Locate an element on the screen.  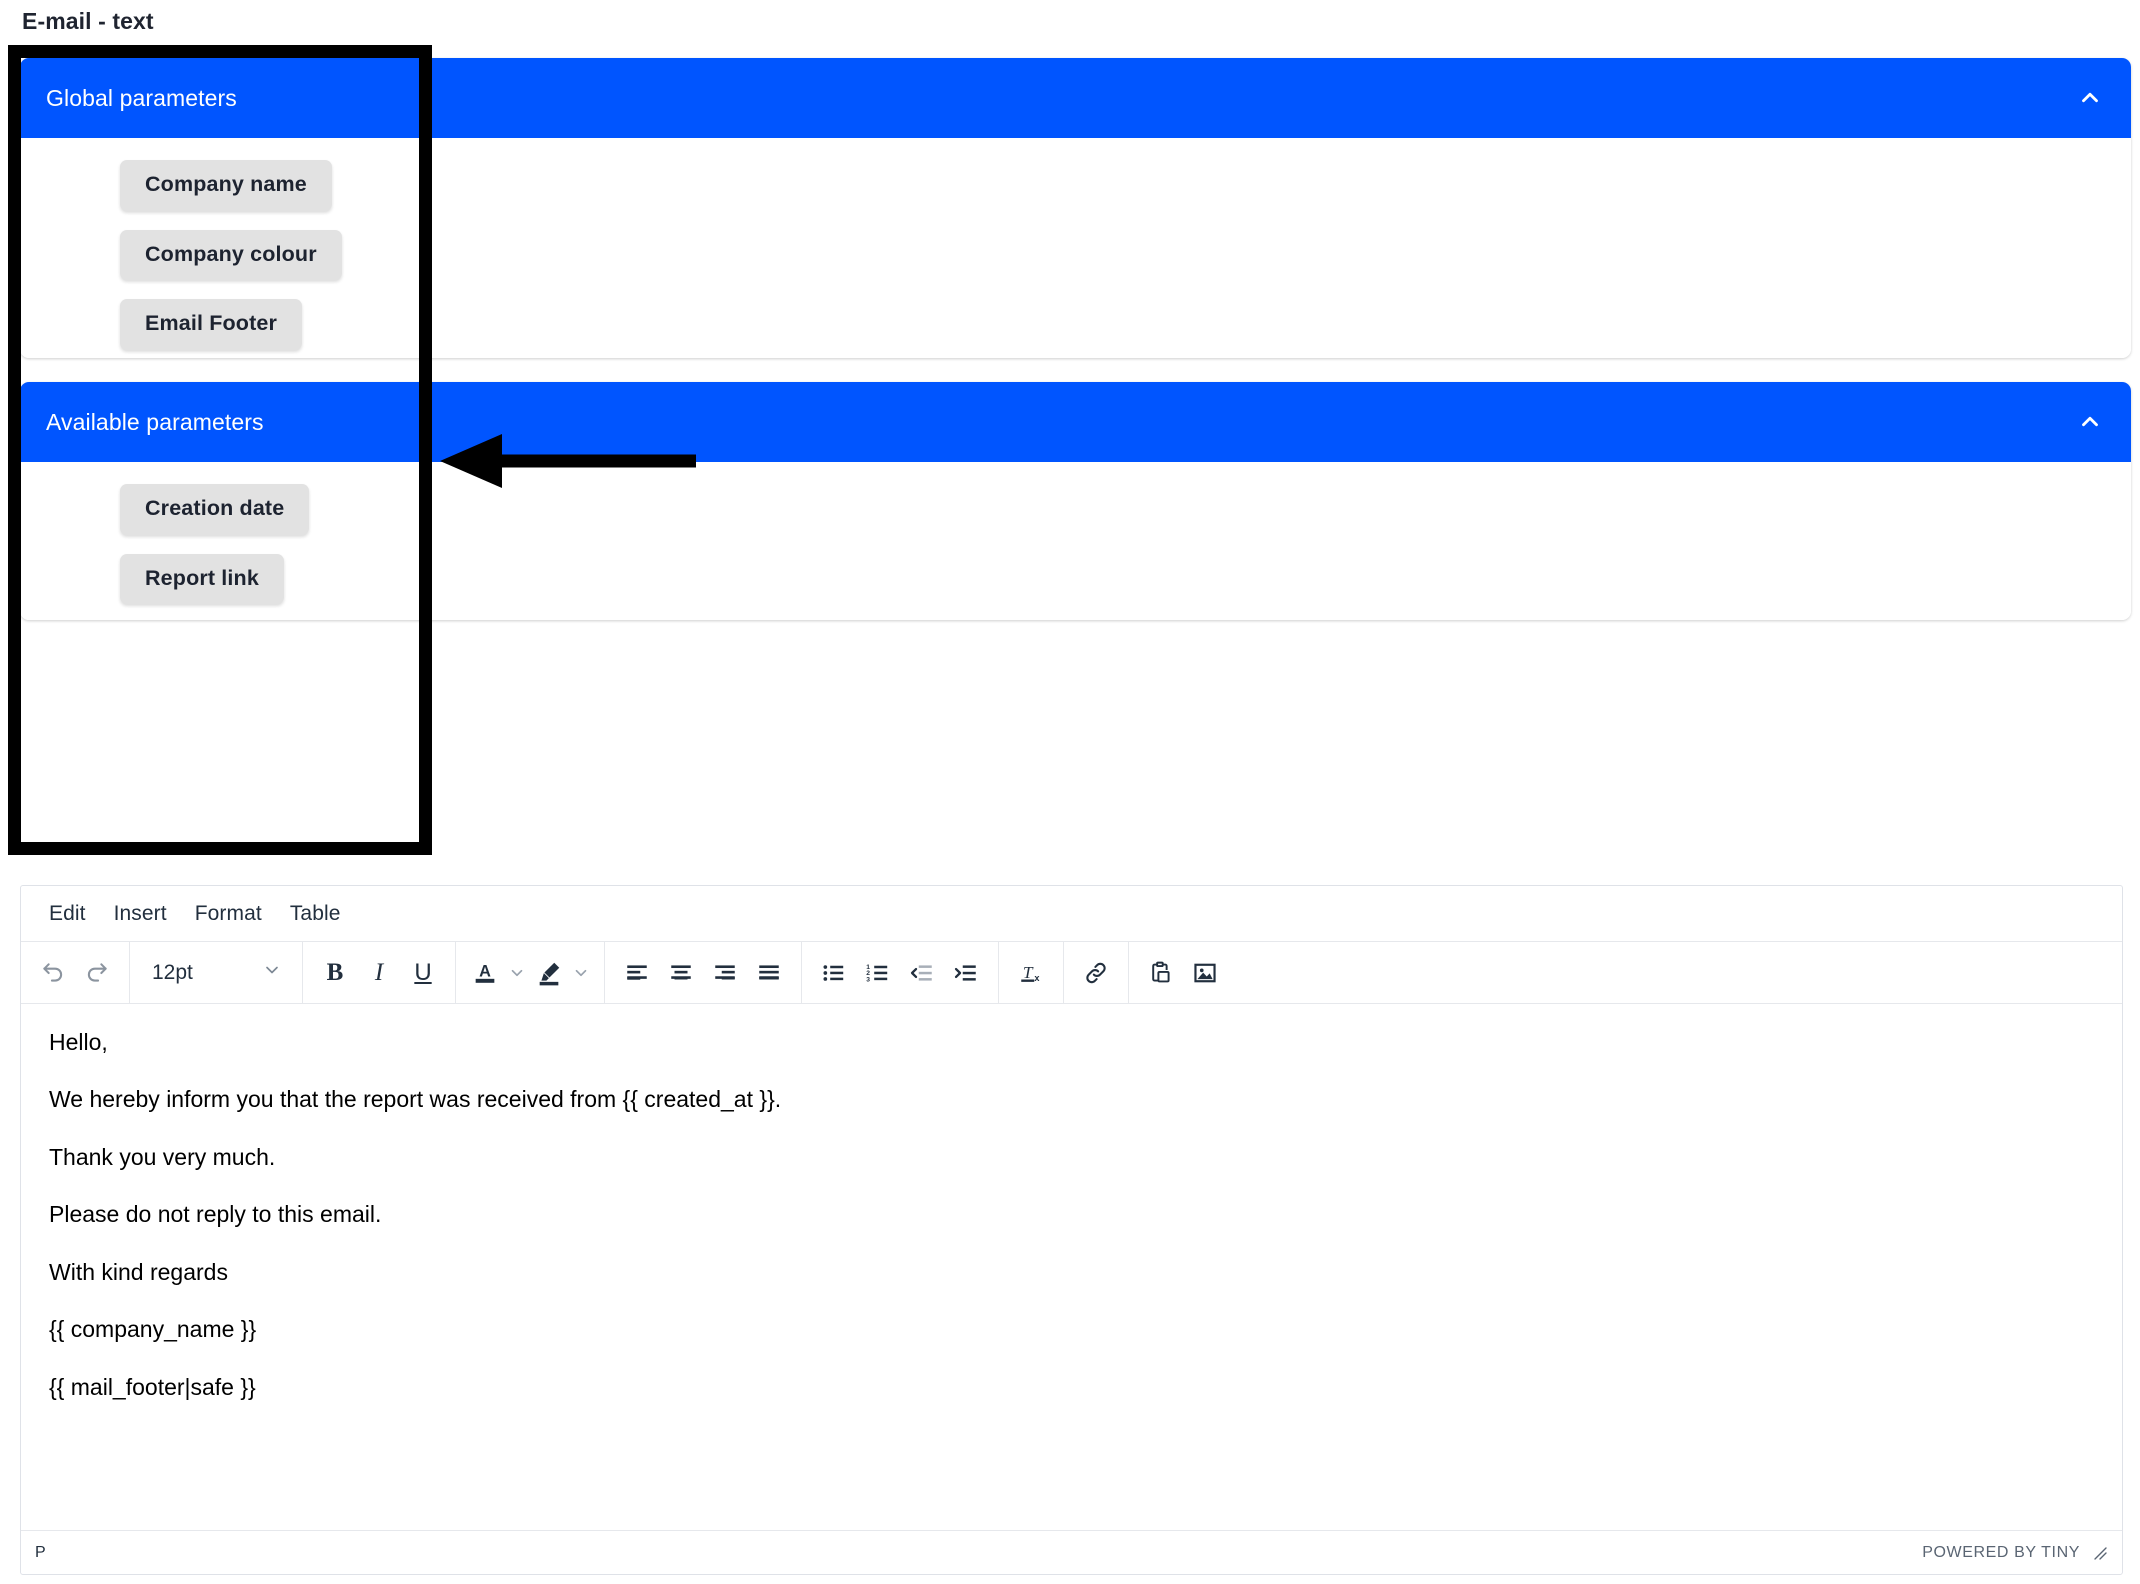
toolbar-group-lists: 123 is located at coordinates (900, 972).